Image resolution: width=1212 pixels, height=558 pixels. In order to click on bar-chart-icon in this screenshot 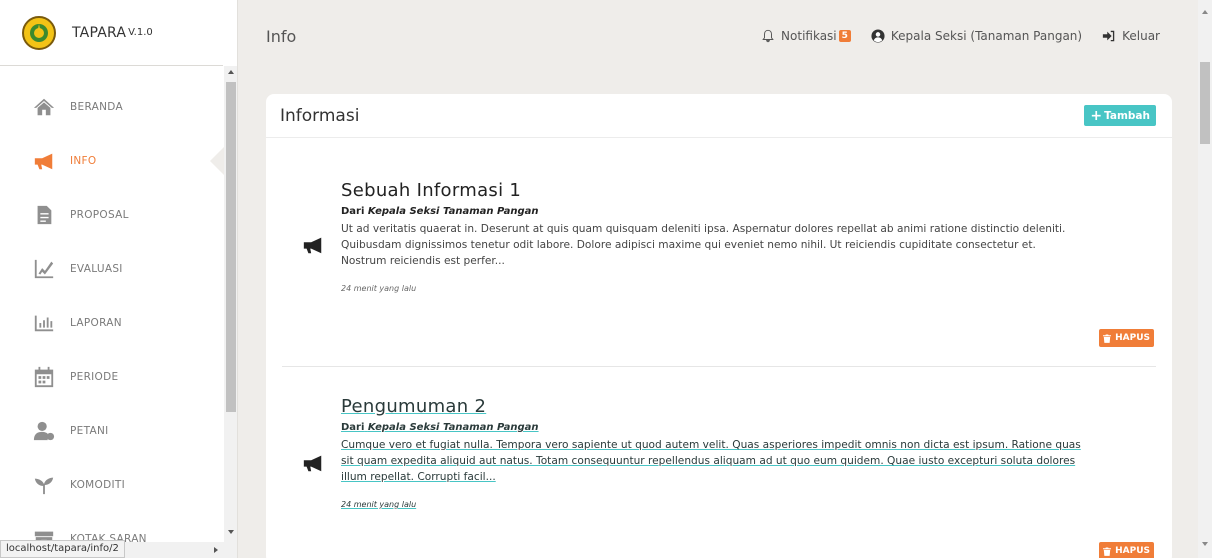, I will do `click(44, 323)`.